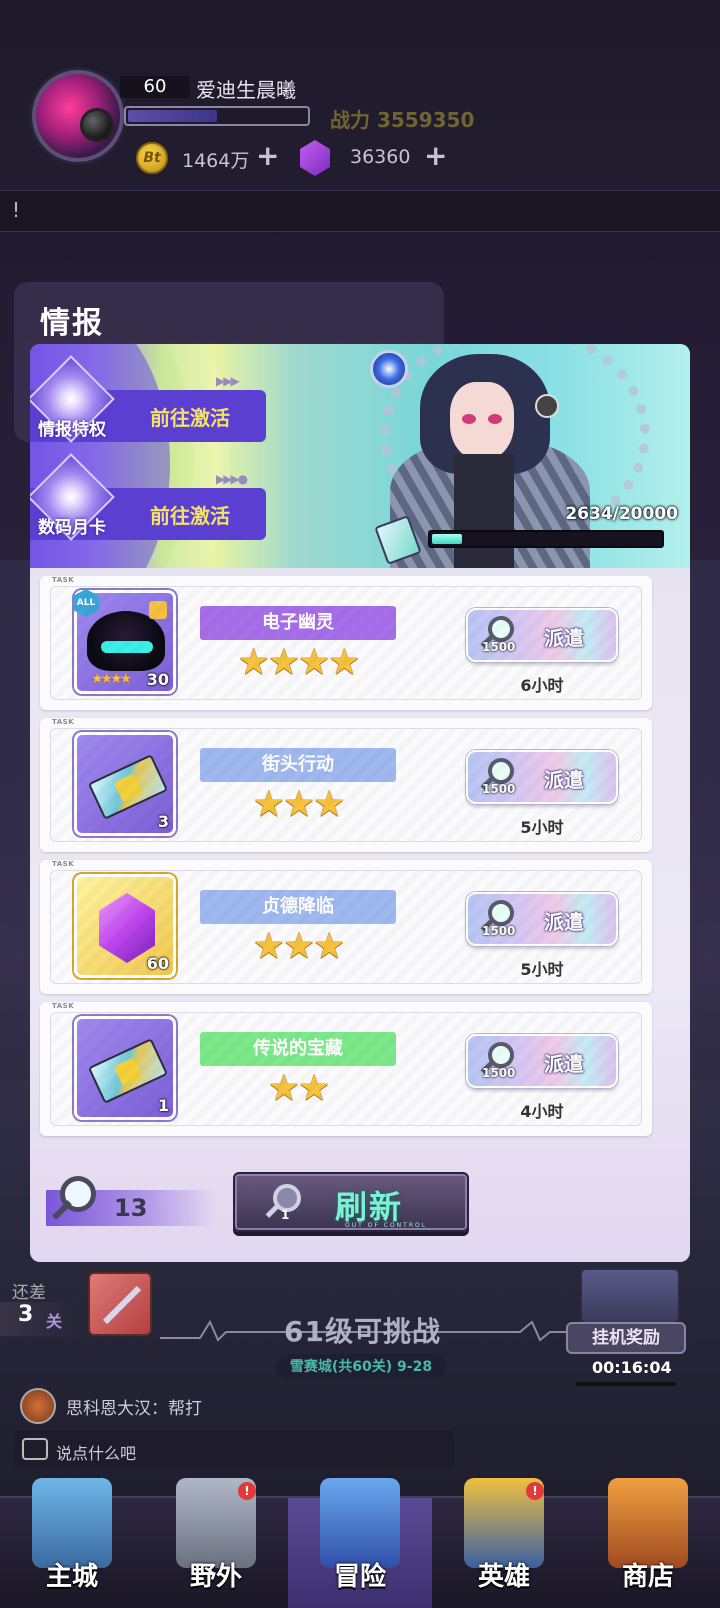  I want to click on chat-bubble-icon, so click(35, 1449).